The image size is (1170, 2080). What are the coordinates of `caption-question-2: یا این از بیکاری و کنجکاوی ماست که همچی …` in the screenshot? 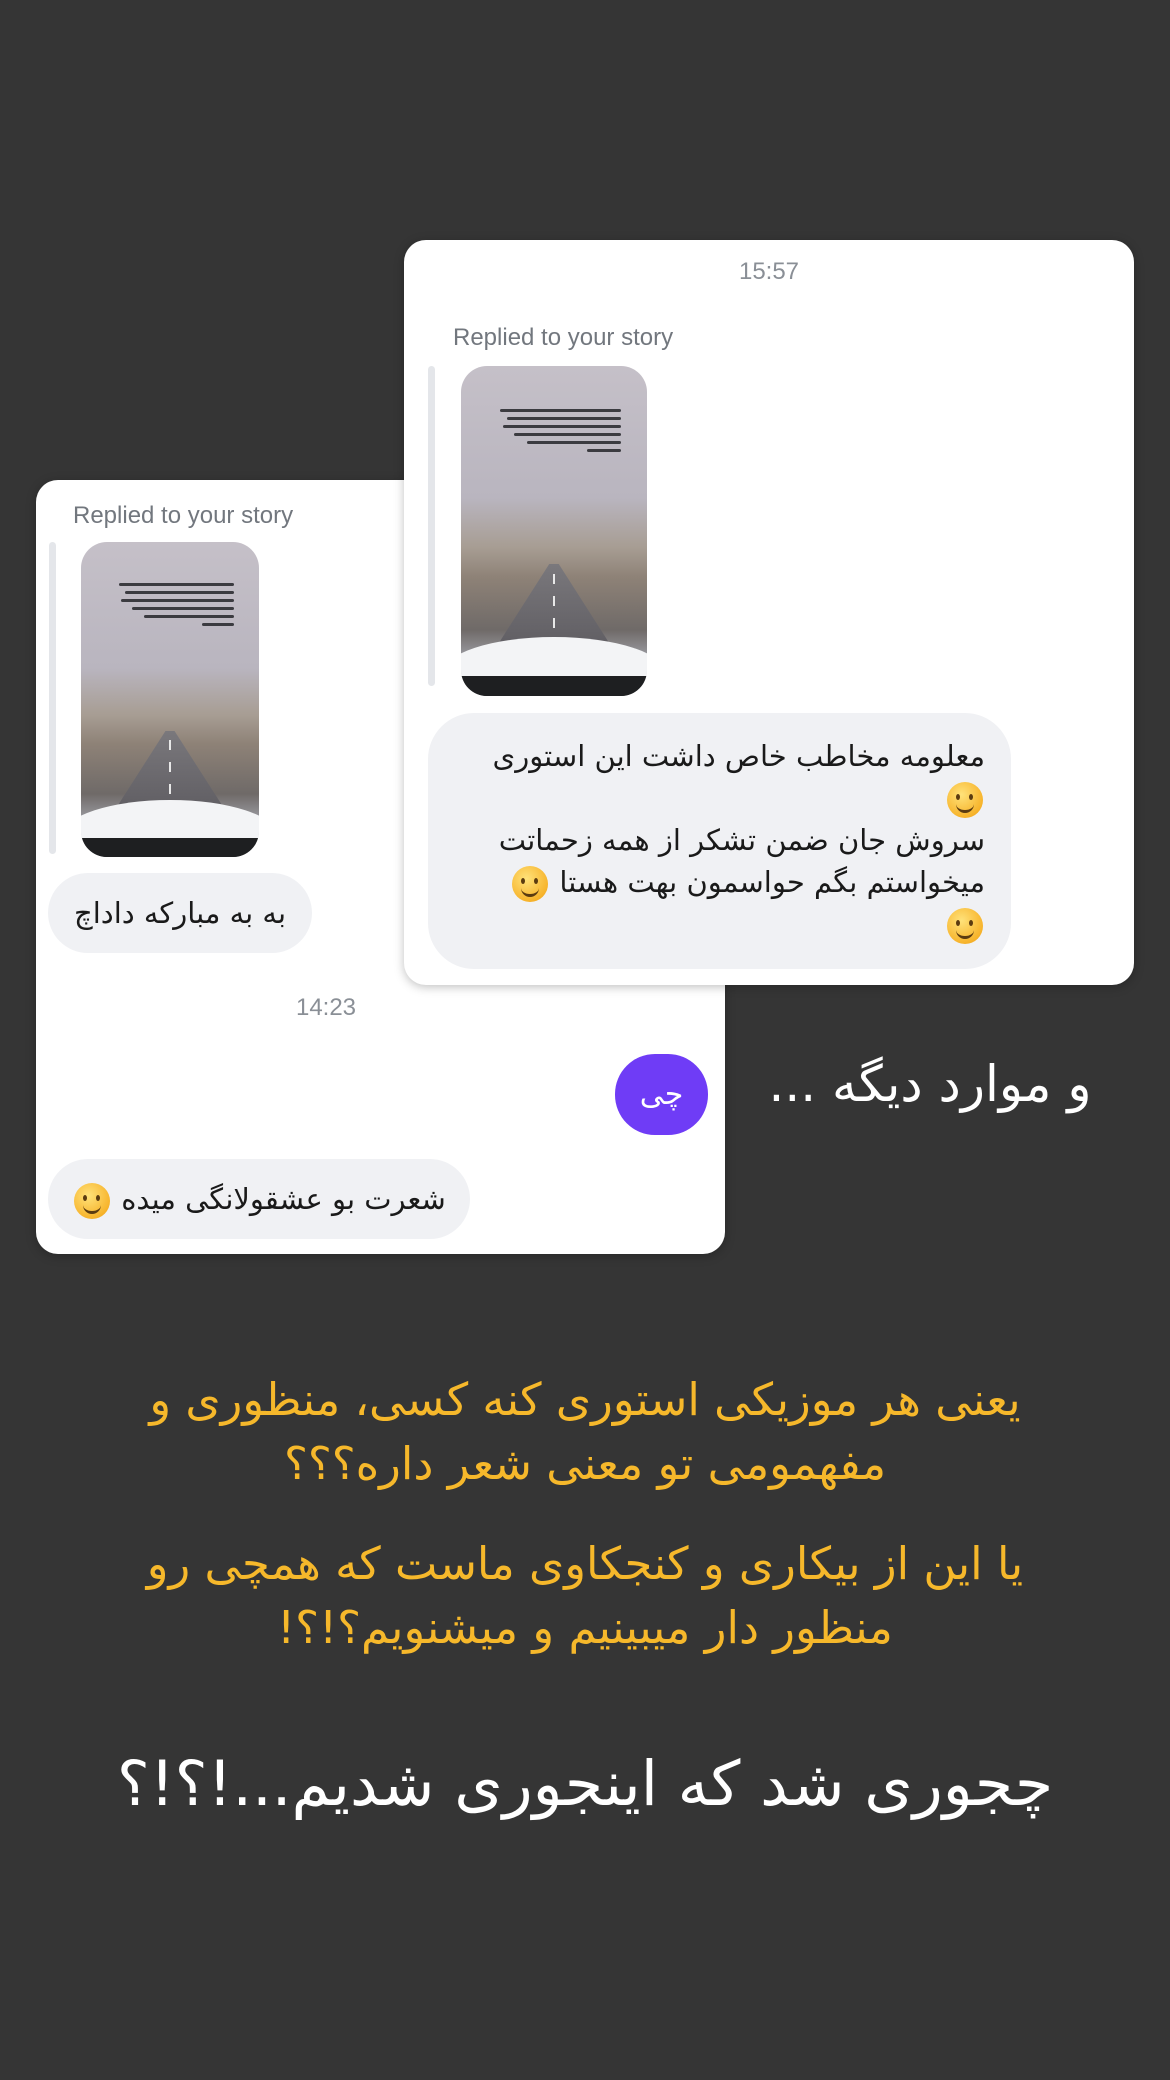 It's located at (585, 1595).